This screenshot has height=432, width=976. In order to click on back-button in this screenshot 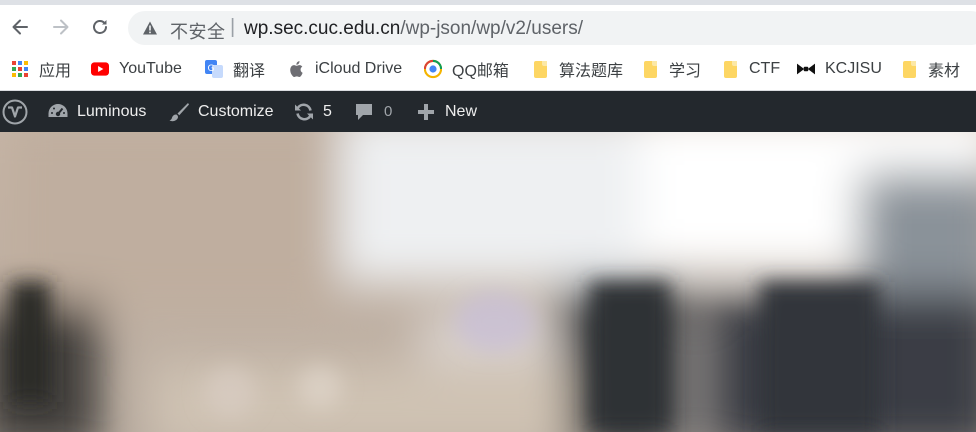, I will do `click(20, 27)`.